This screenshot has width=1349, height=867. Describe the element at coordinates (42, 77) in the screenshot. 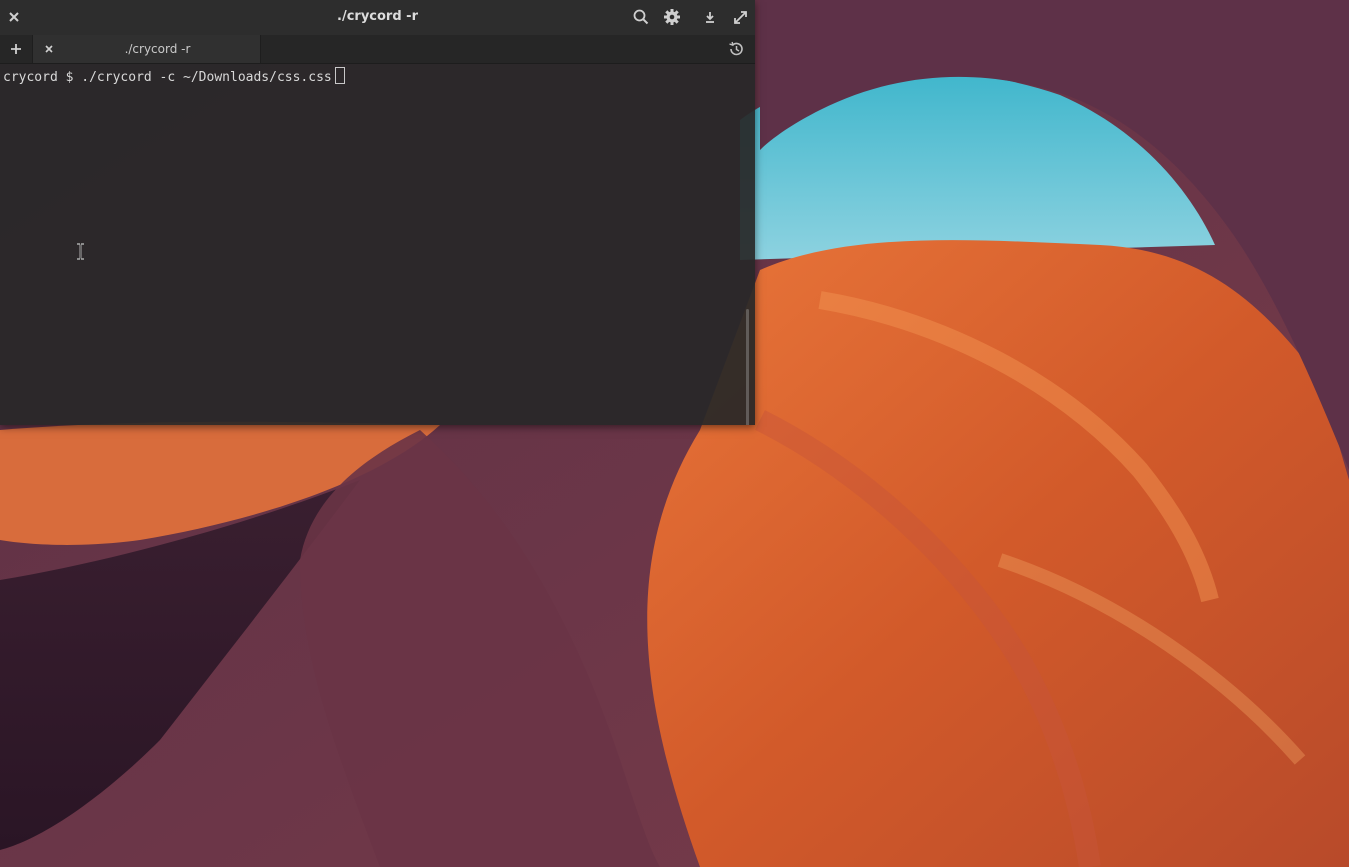

I see `shell-prompt: crycord $` at that location.